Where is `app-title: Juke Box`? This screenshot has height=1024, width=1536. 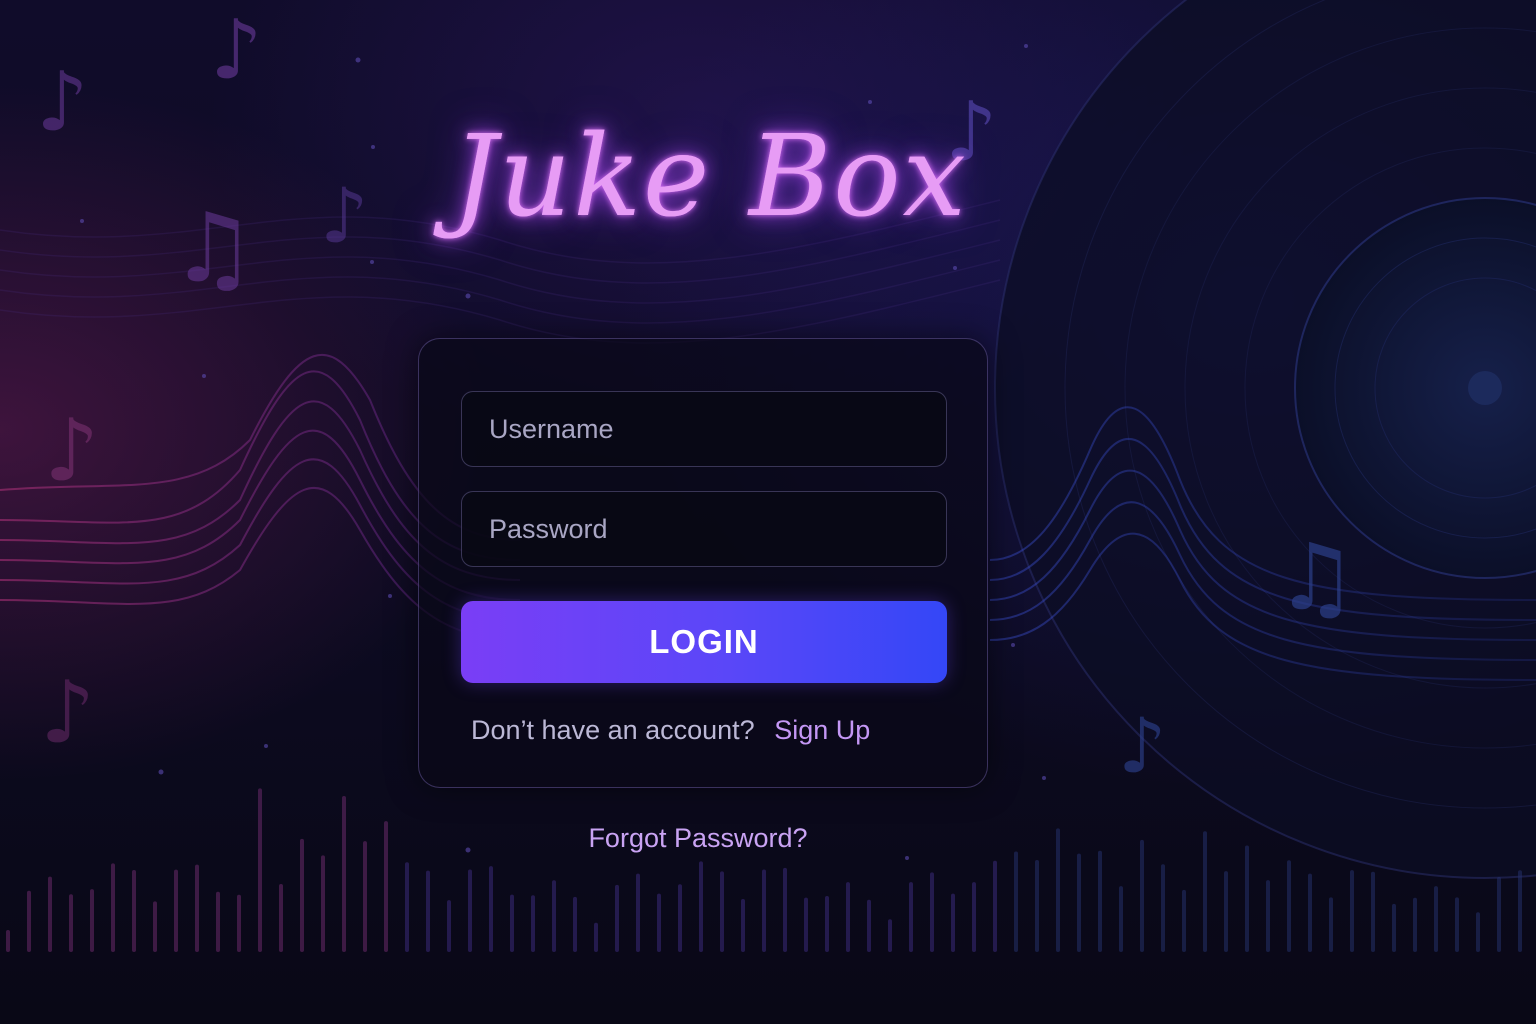 app-title: Juke Box is located at coordinates (710, 177).